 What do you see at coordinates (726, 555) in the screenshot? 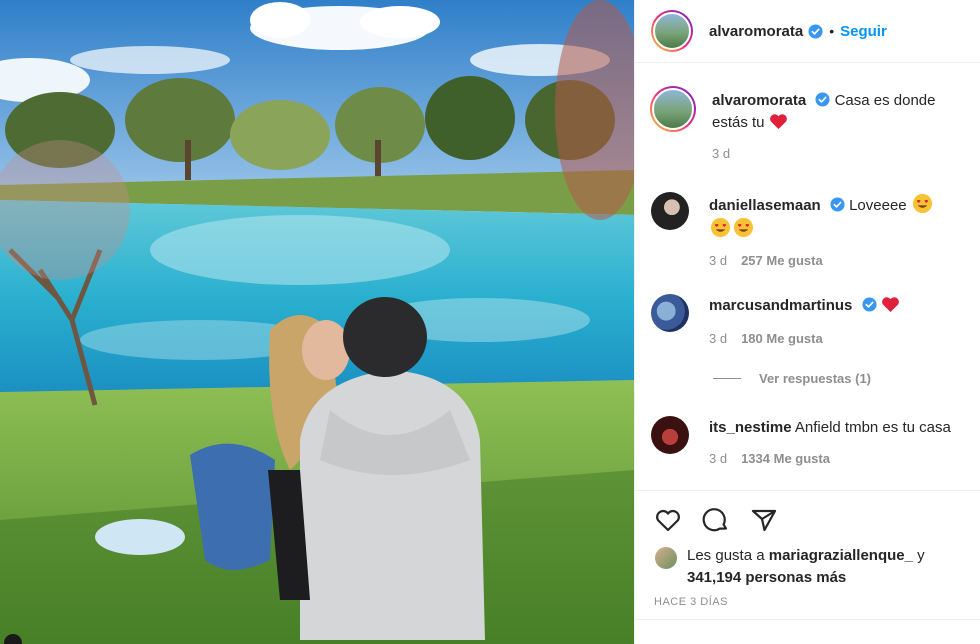
I see `likes-prefix: Les gusta a` at bounding box center [726, 555].